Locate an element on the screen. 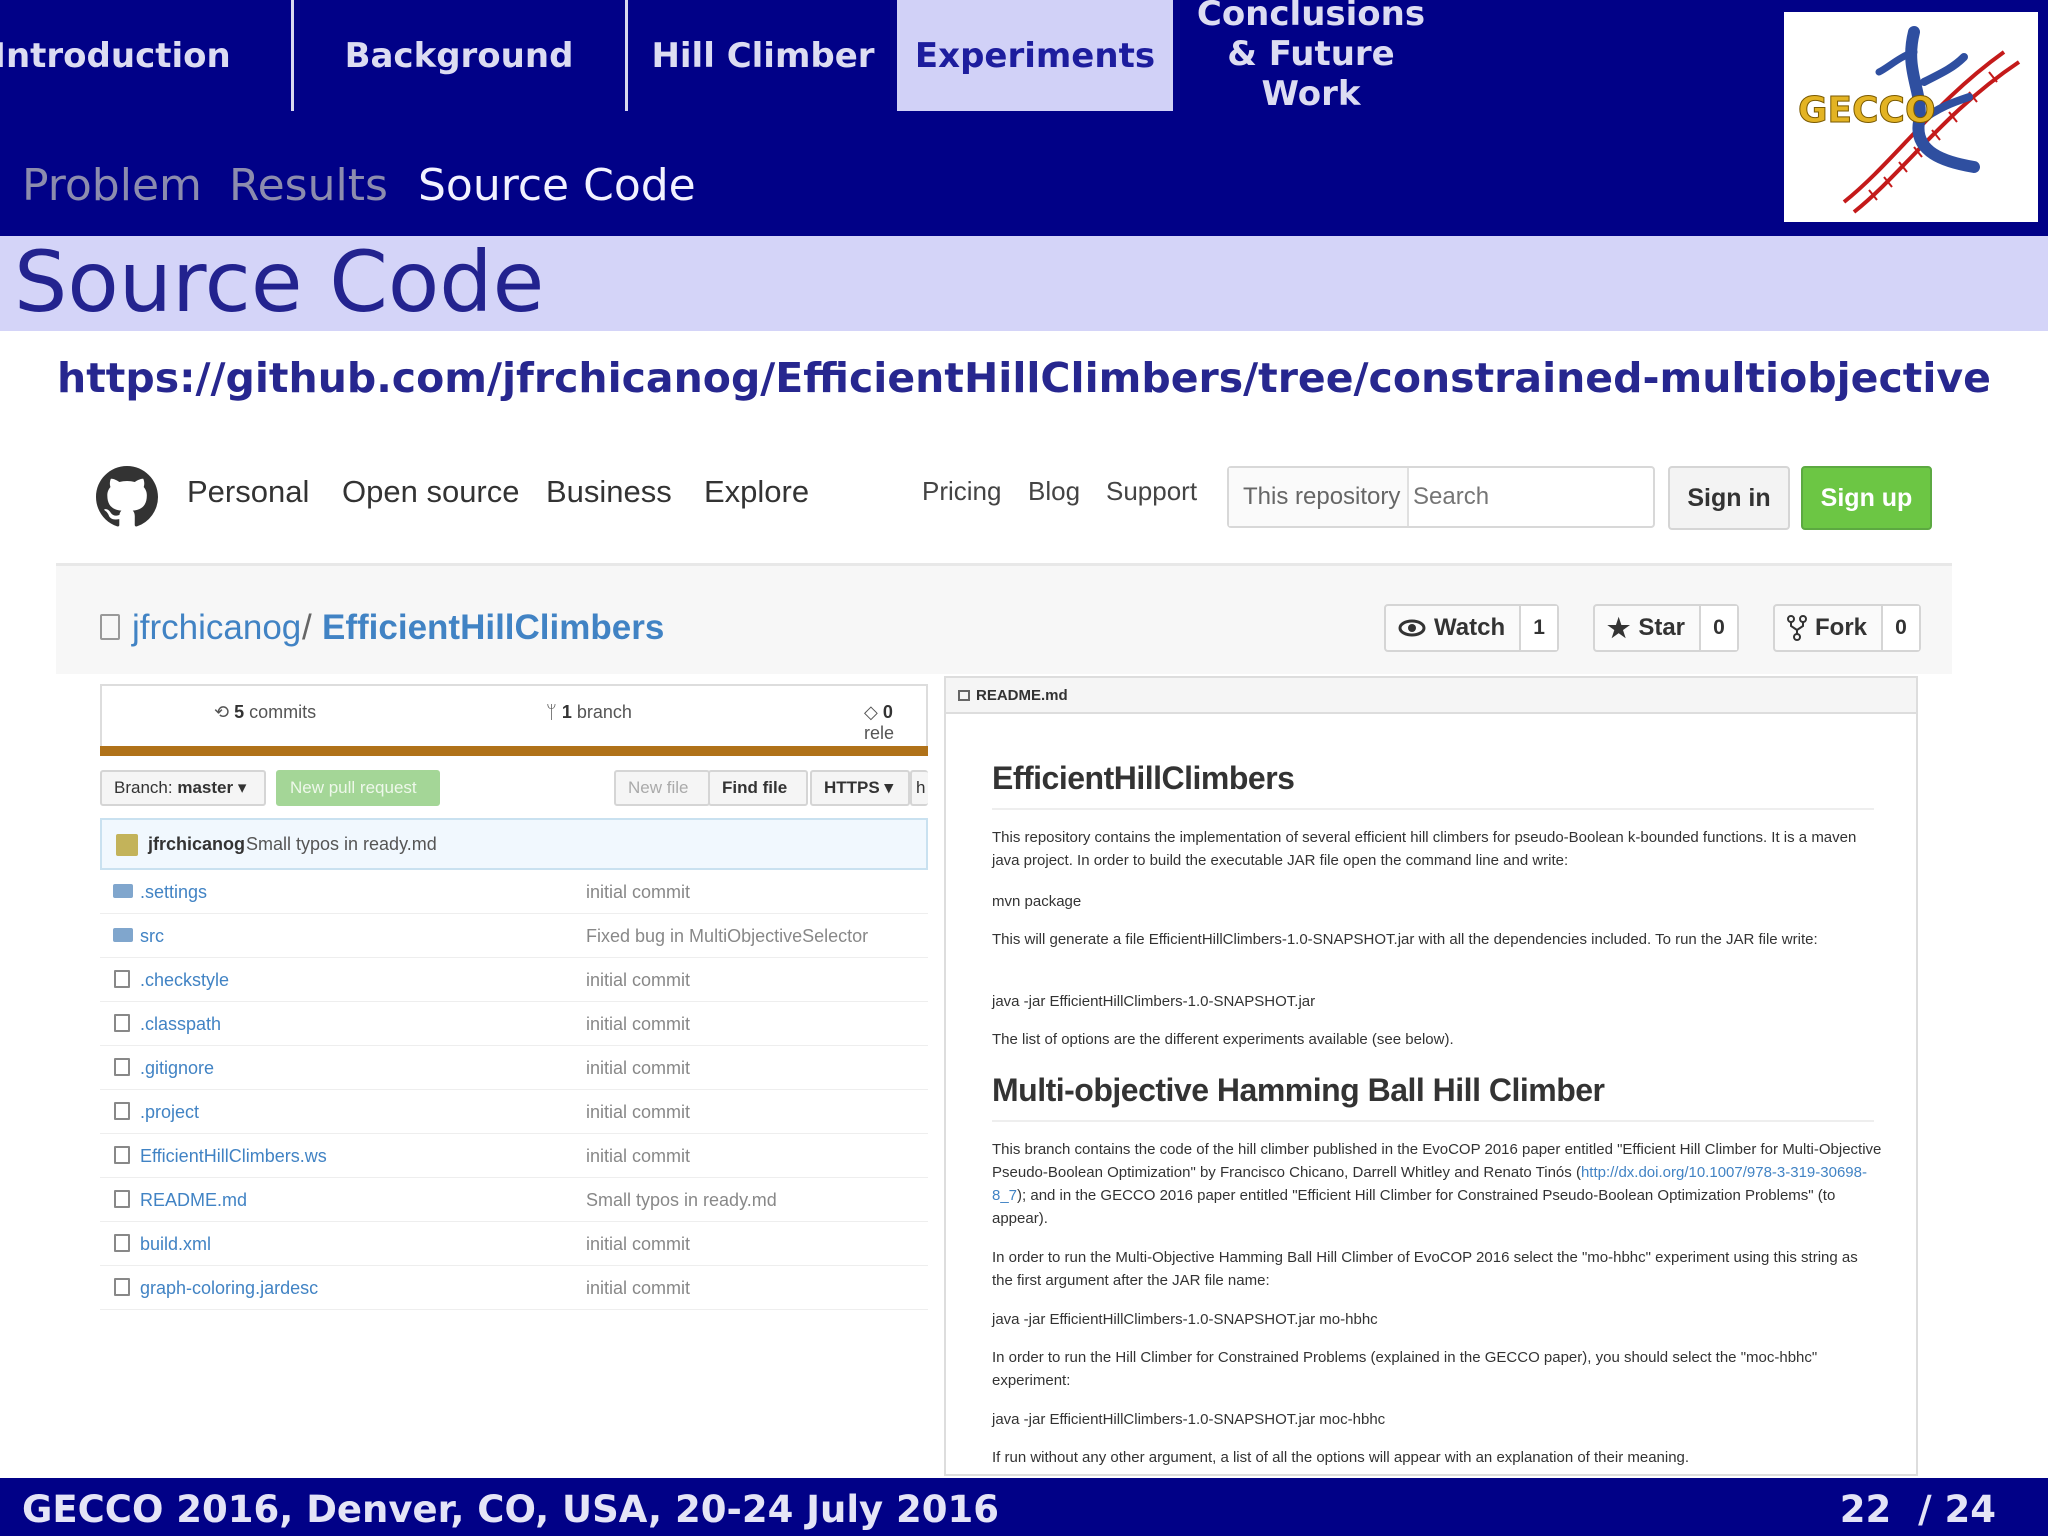 This screenshot has width=2048, height=1536. file-row: .gitignore initial commit is located at coordinates (514, 1068).